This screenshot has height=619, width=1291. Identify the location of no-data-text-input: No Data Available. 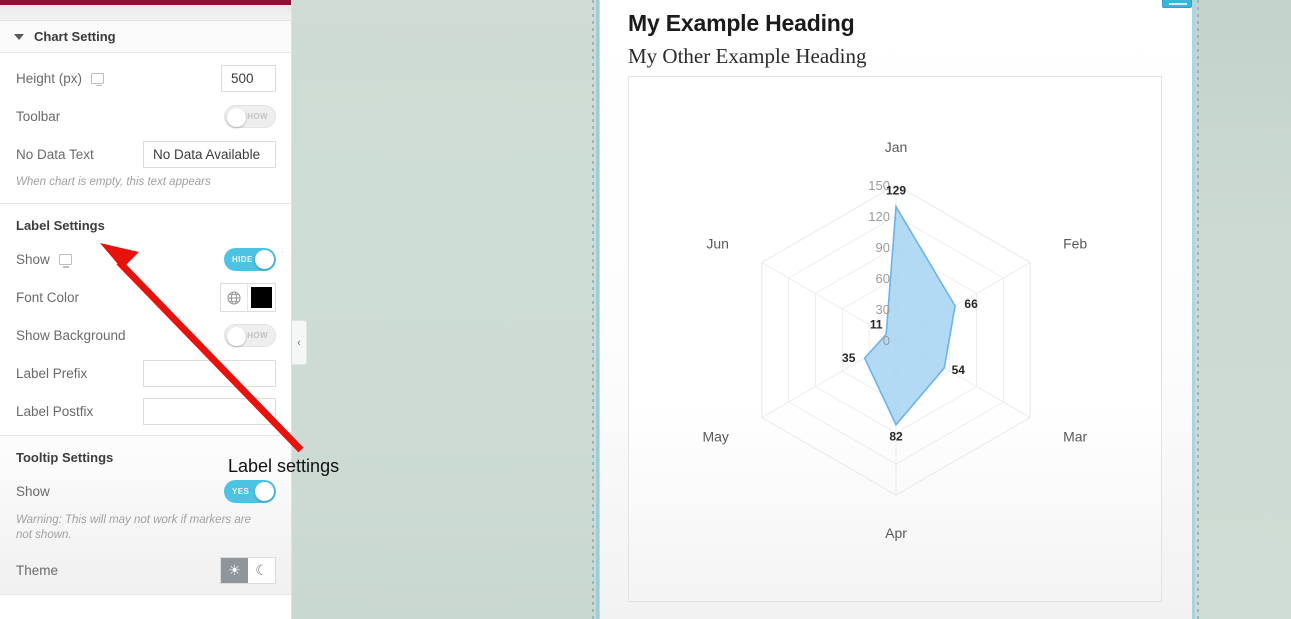
(209, 154).